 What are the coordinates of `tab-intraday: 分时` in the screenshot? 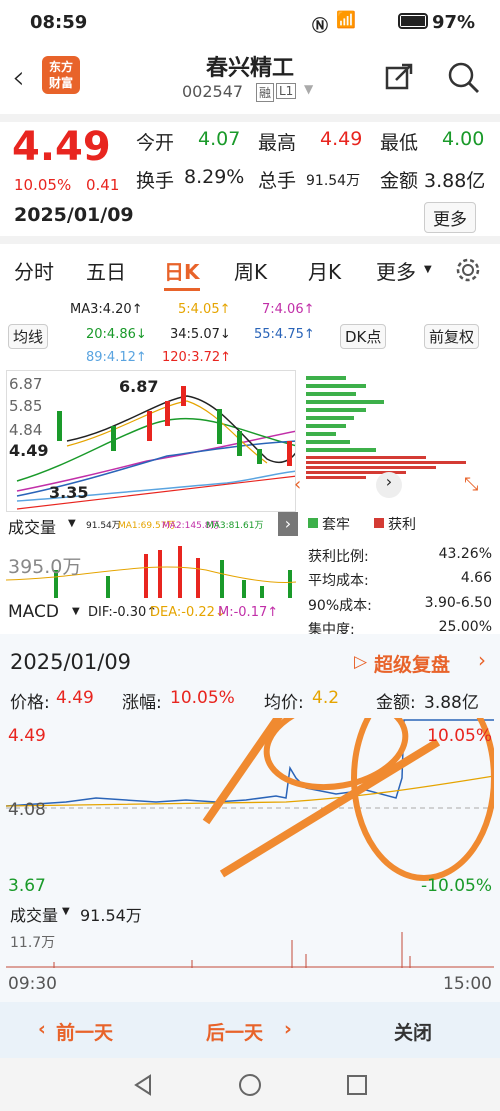 It's located at (34, 270).